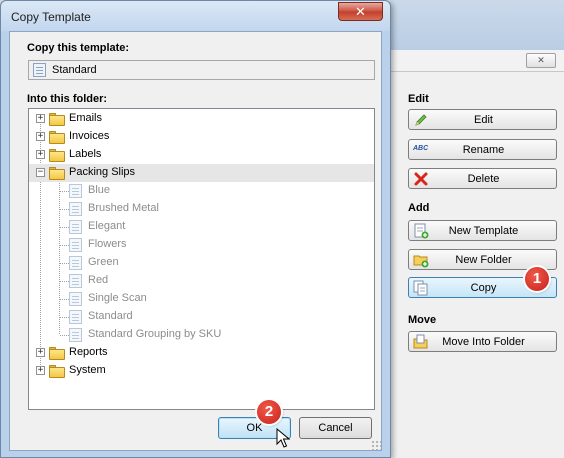 Image resolution: width=564 pixels, height=458 pixels. What do you see at coordinates (421, 179) in the screenshot?
I see `red-x-icon` at bounding box center [421, 179].